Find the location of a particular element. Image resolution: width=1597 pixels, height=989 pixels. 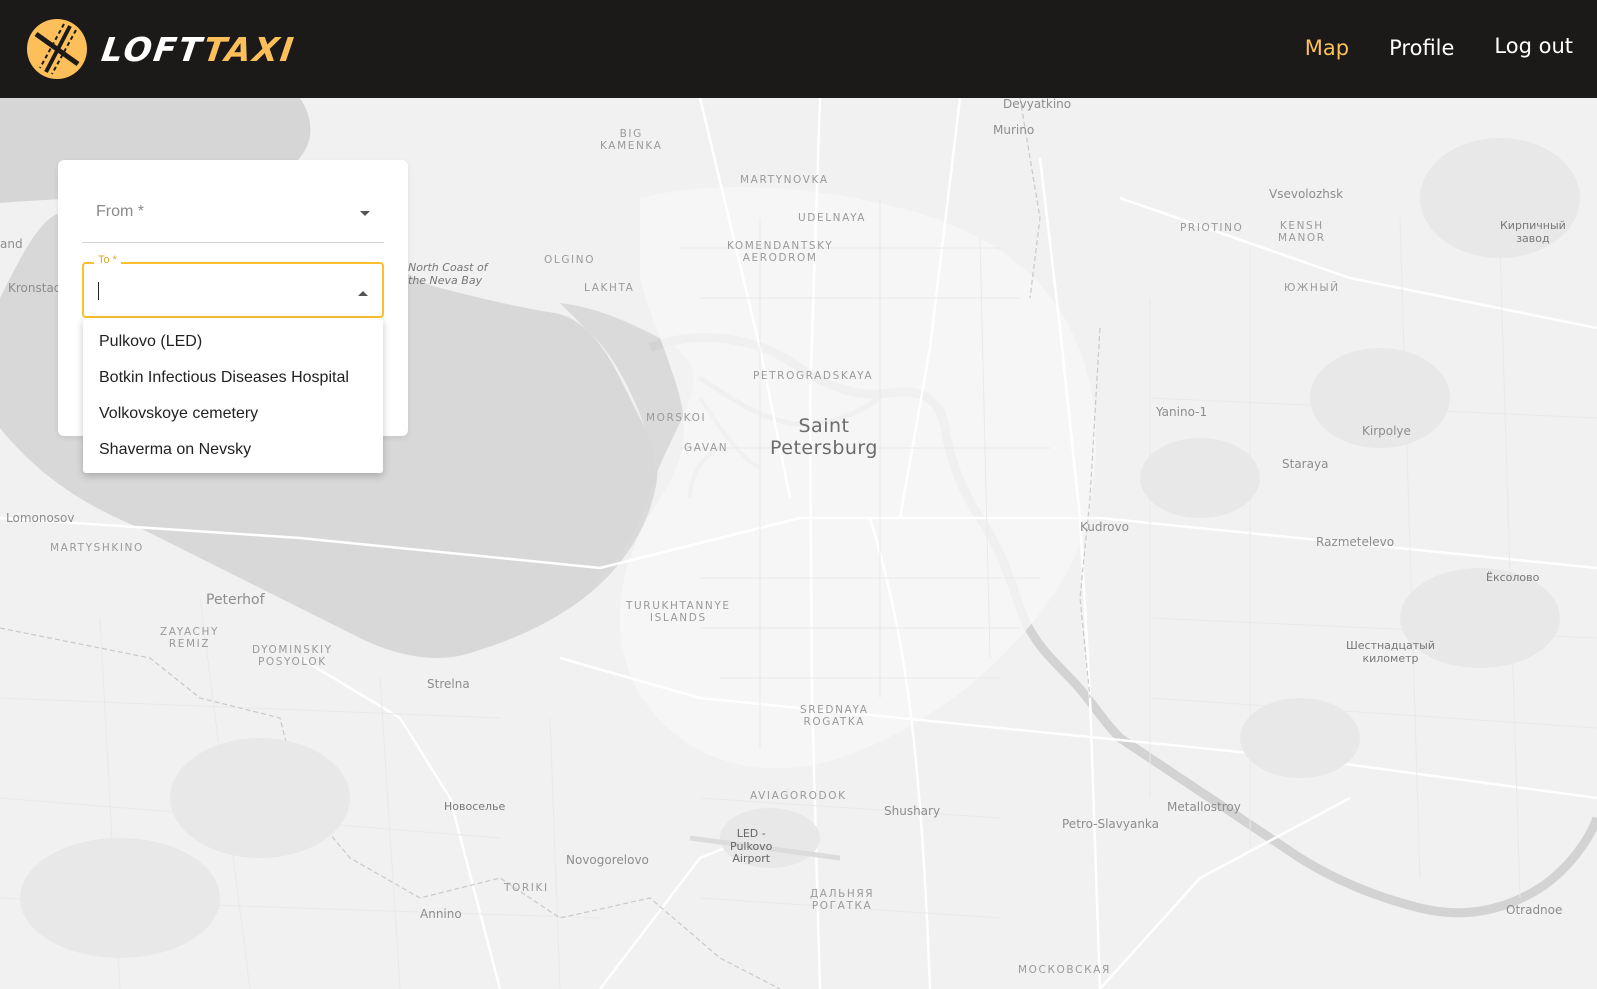

map-label: Yanino-1 is located at coordinates (1182, 412).